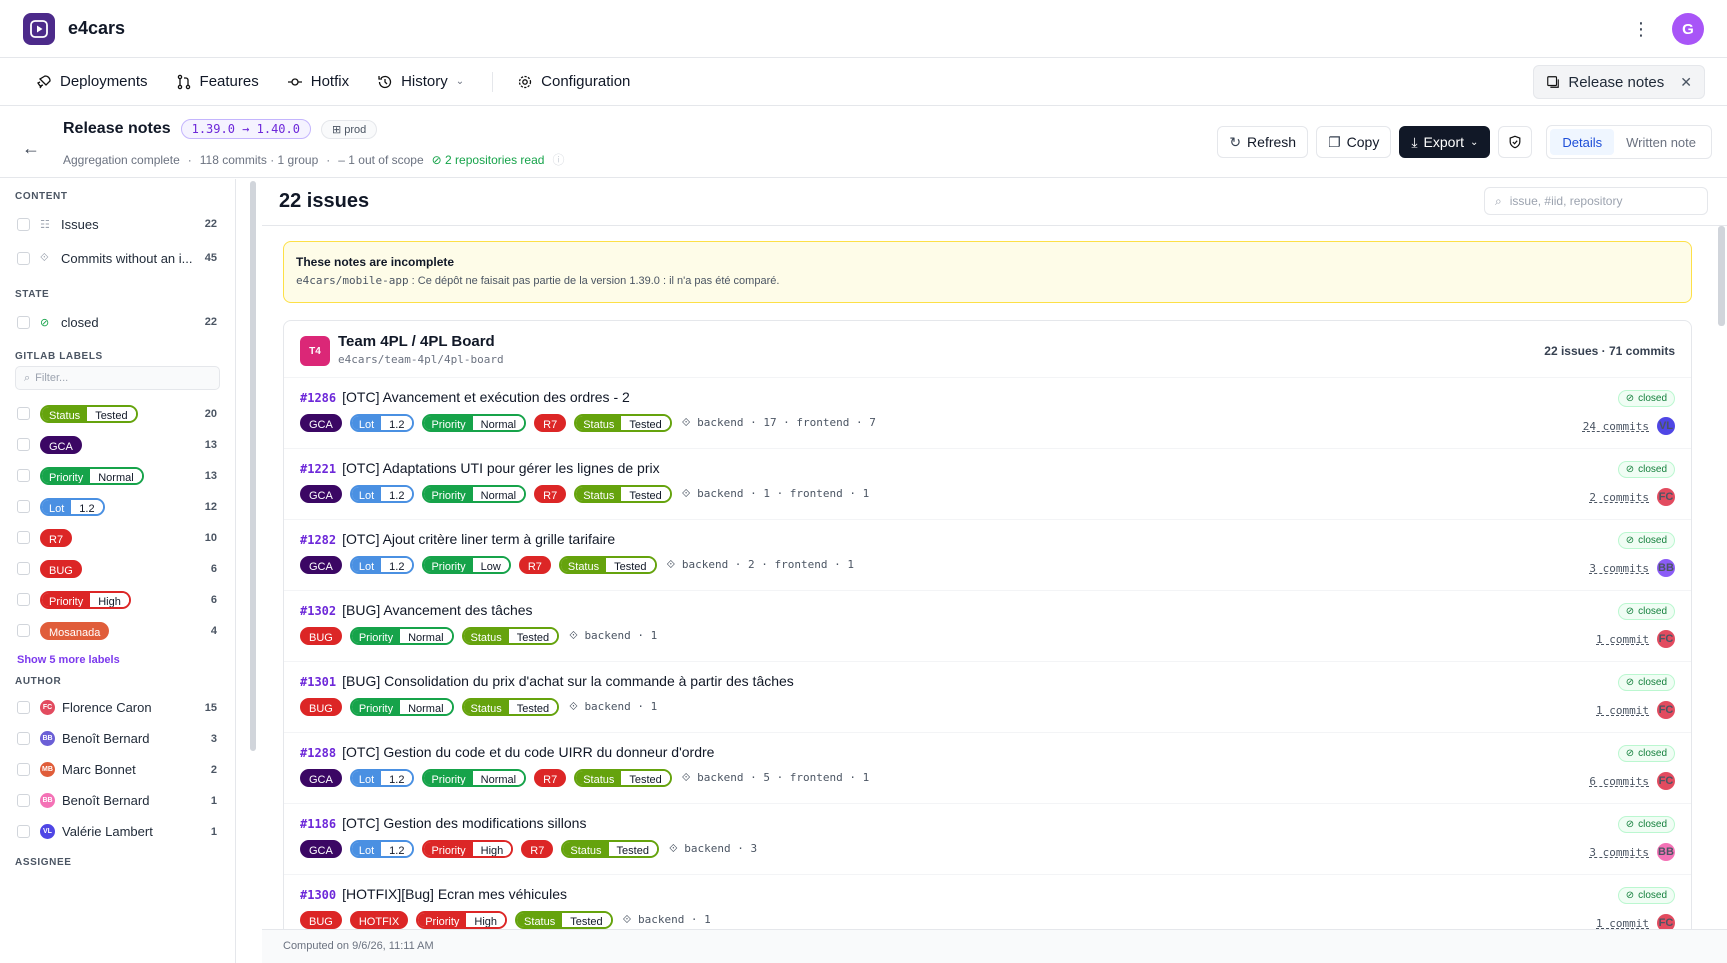 Image resolution: width=1727 pixels, height=963 pixels. What do you see at coordinates (324, 201) in the screenshot?
I see `issue-count-title: 22 issues` at bounding box center [324, 201].